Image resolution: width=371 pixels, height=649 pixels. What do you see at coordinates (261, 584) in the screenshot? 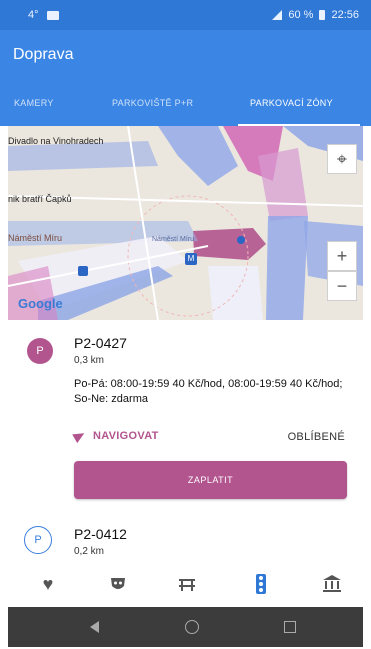
I see `traffic-light-icon` at bounding box center [261, 584].